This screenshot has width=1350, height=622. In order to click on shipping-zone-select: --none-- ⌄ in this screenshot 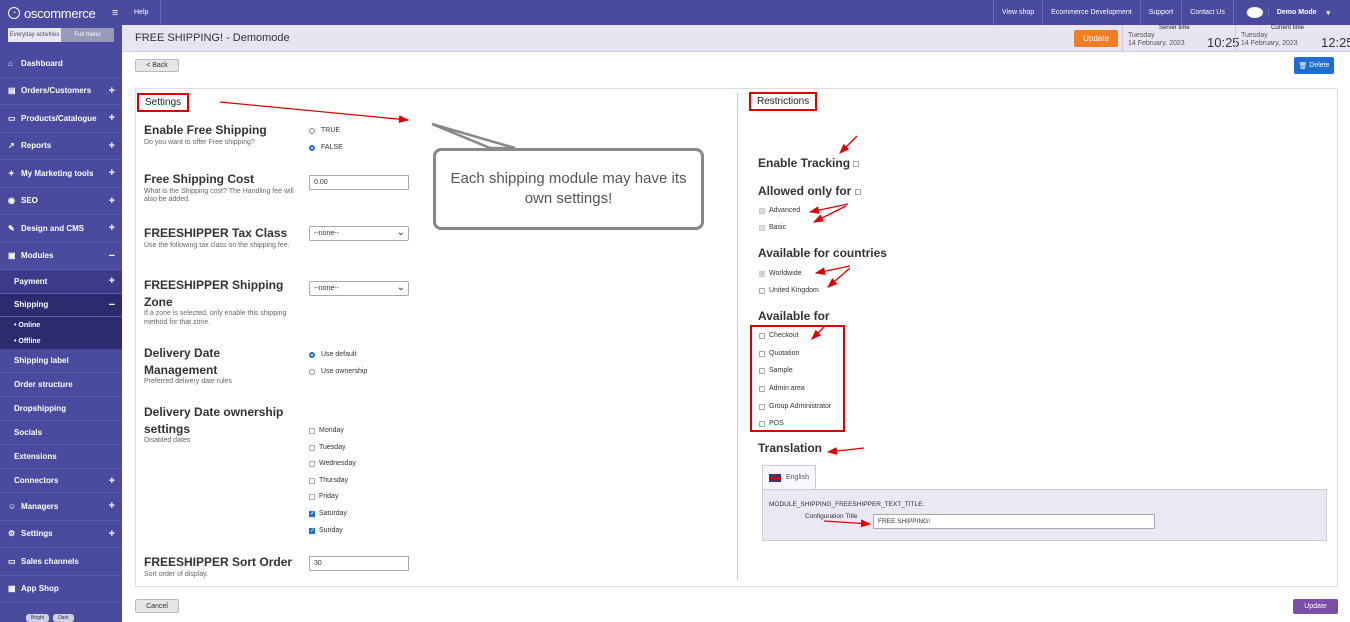, I will do `click(359, 288)`.